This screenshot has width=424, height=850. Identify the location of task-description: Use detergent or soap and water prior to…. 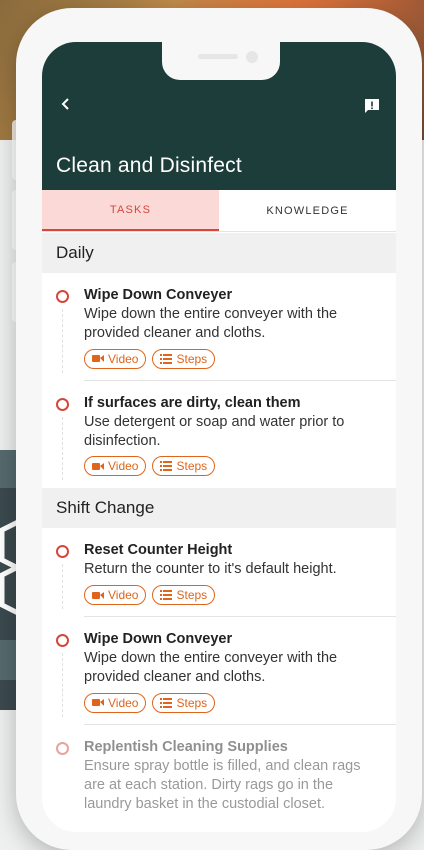
(214, 431).